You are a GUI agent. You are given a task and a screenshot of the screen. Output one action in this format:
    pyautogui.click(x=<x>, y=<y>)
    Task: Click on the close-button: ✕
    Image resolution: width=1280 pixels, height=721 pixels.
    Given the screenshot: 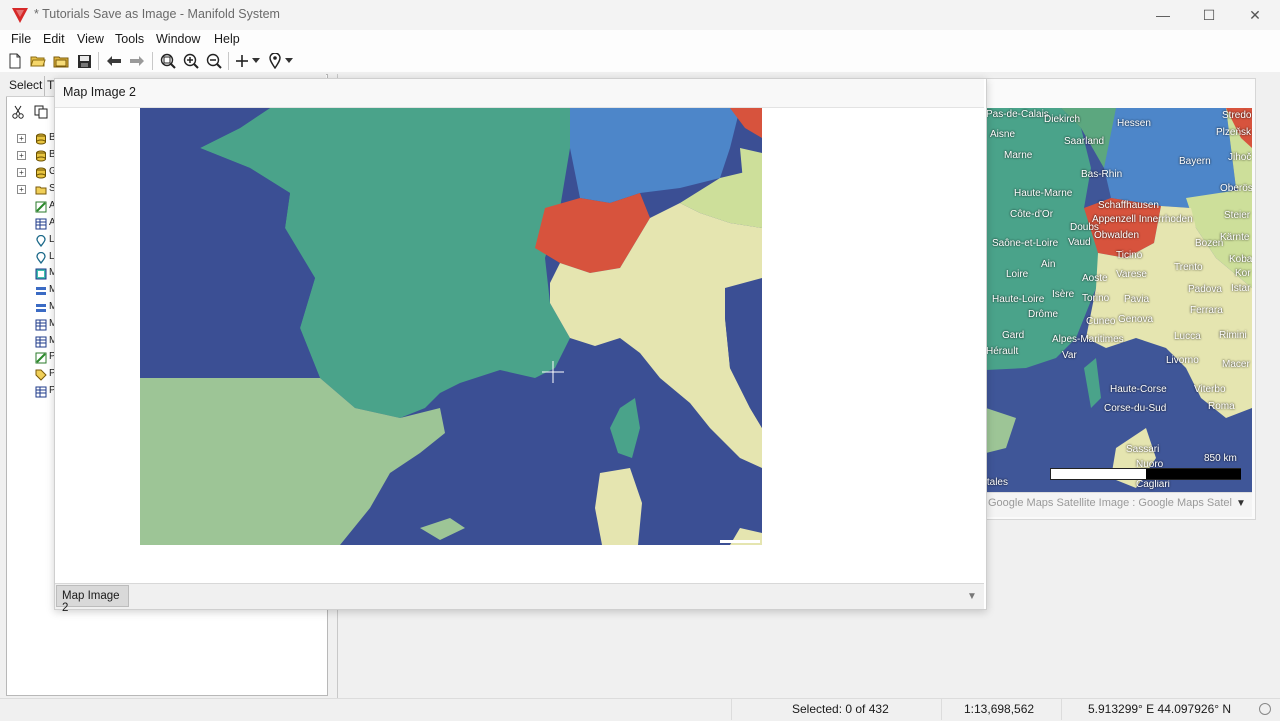 What is the action you would take?
    pyautogui.click(x=1255, y=15)
    